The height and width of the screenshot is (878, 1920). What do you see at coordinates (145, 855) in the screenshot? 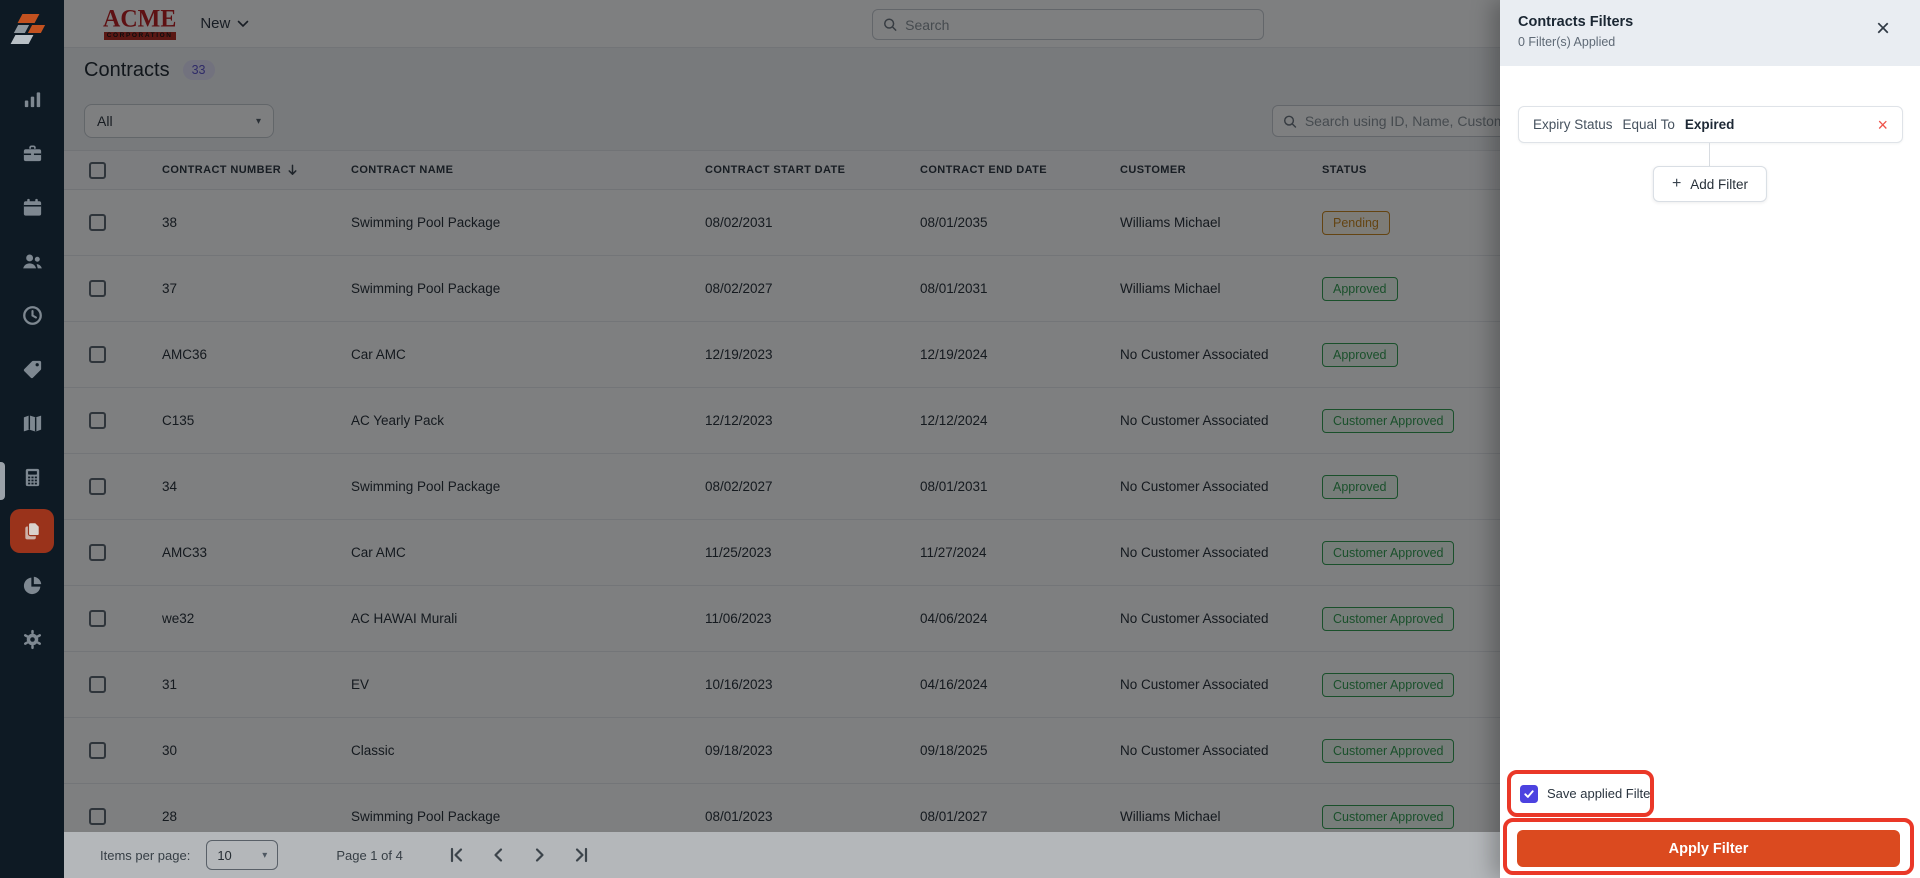
I see `items-per-page-label: Items per page:` at bounding box center [145, 855].